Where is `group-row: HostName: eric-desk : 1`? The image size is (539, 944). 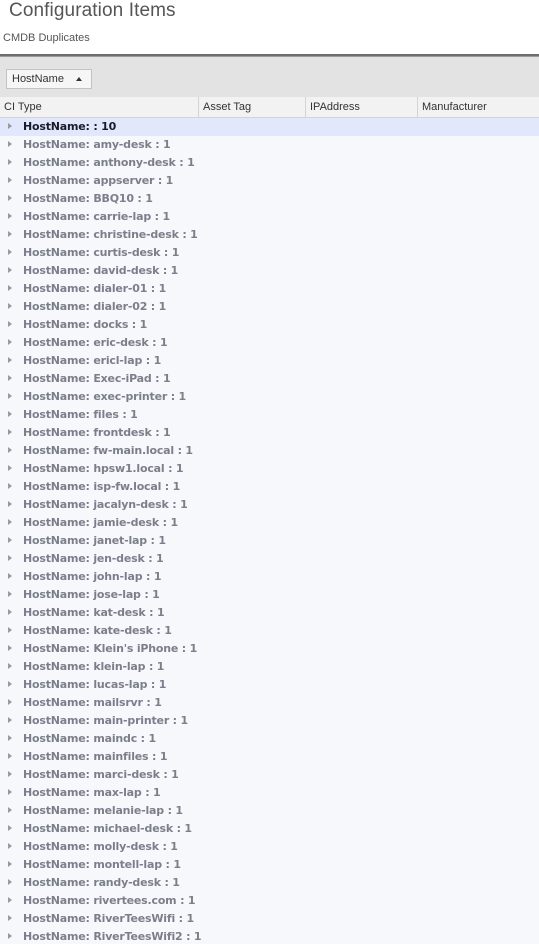
group-row: HostName: eric-desk : 1 is located at coordinates (269, 343).